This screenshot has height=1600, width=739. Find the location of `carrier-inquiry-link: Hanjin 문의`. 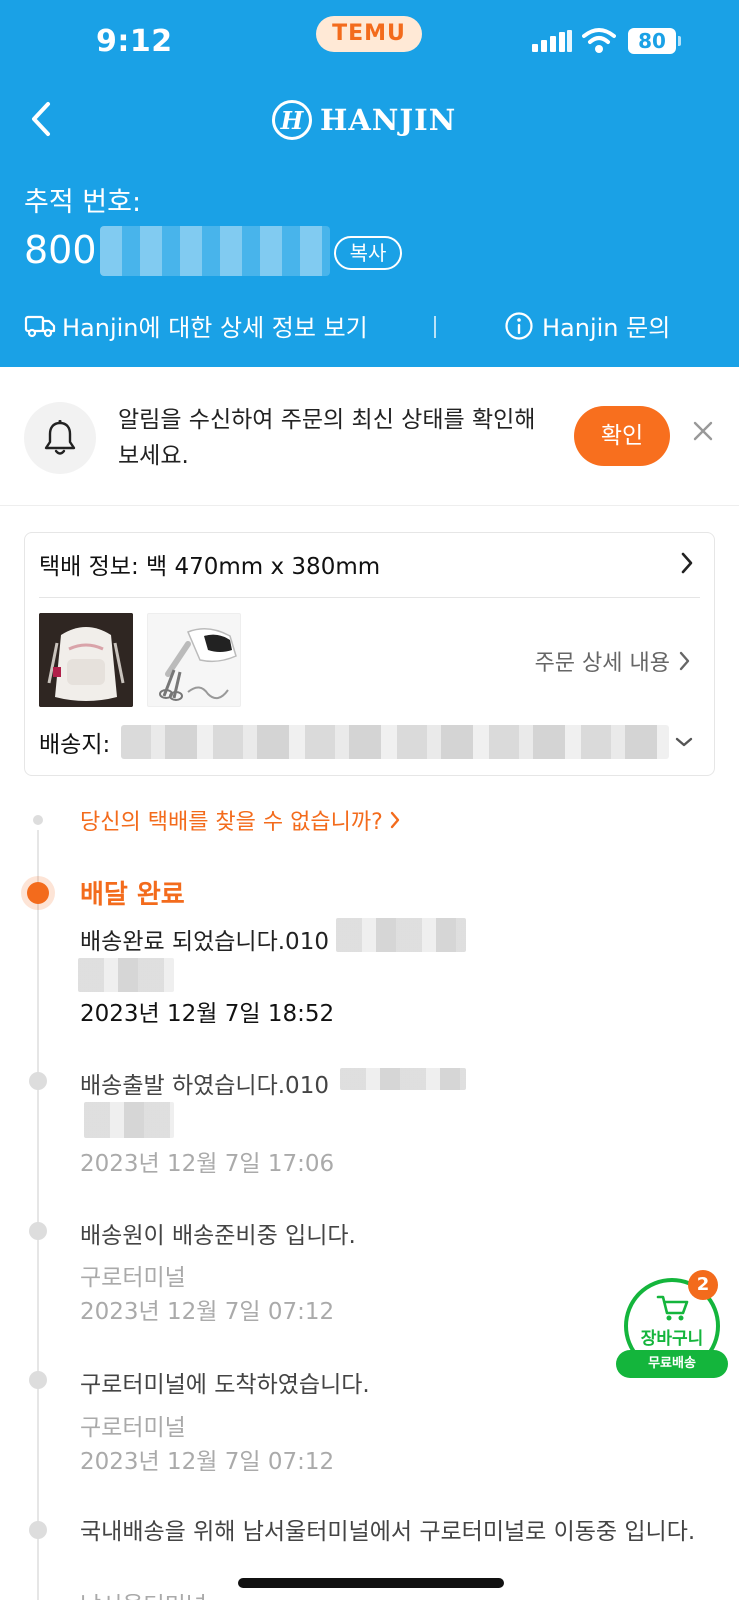

carrier-inquiry-link: Hanjin 문의 is located at coordinates (587, 325).